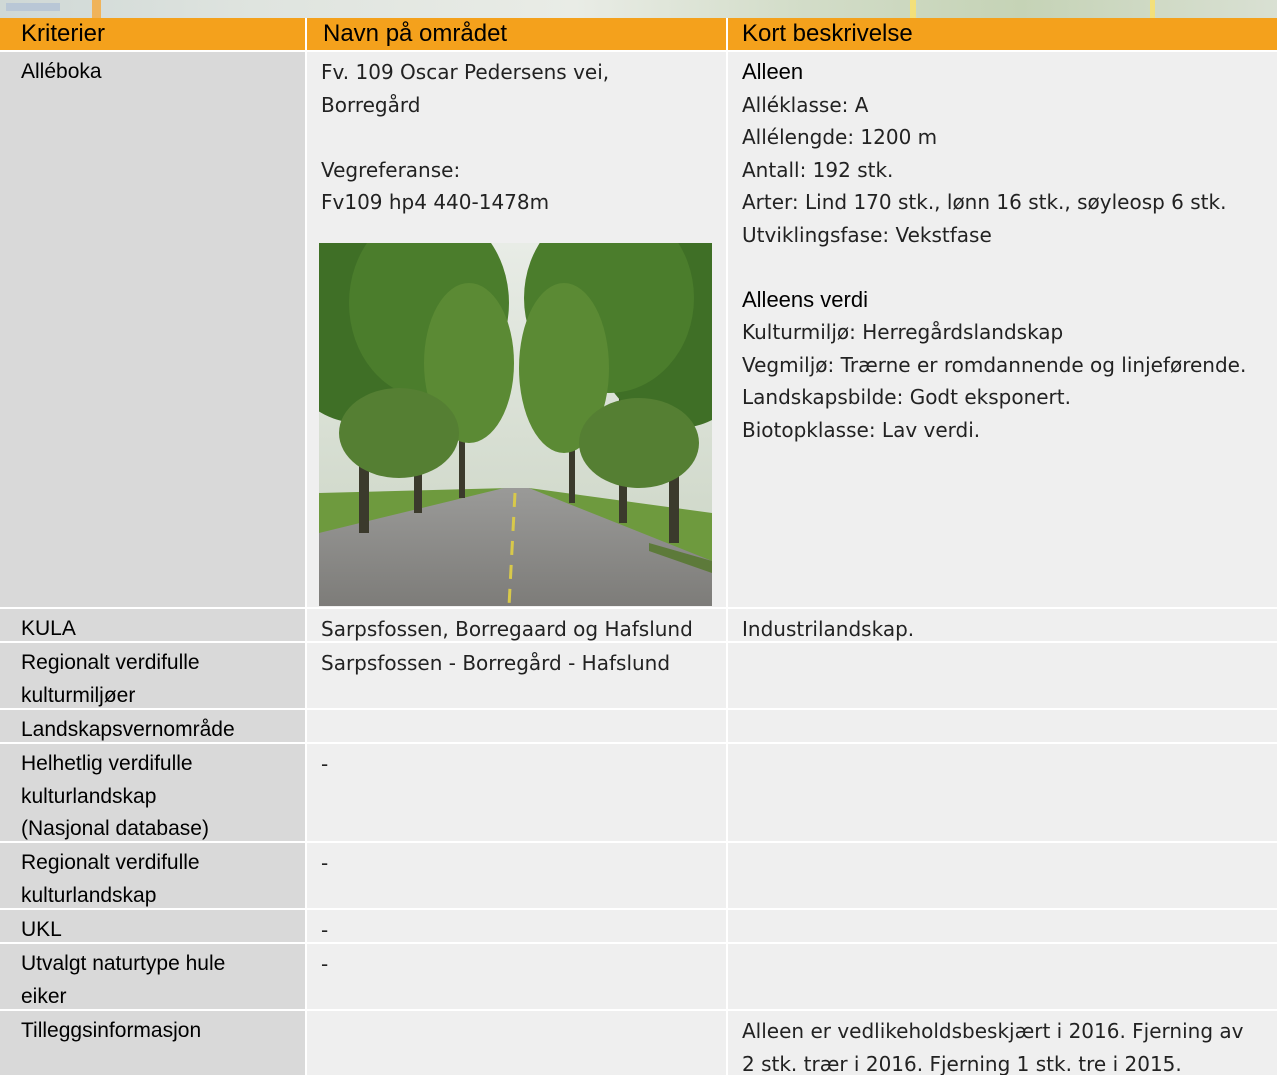 The width and height of the screenshot is (1277, 1075). I want to click on alleen-detail: Utviklingsfase: Vekstfase, so click(1009, 235).